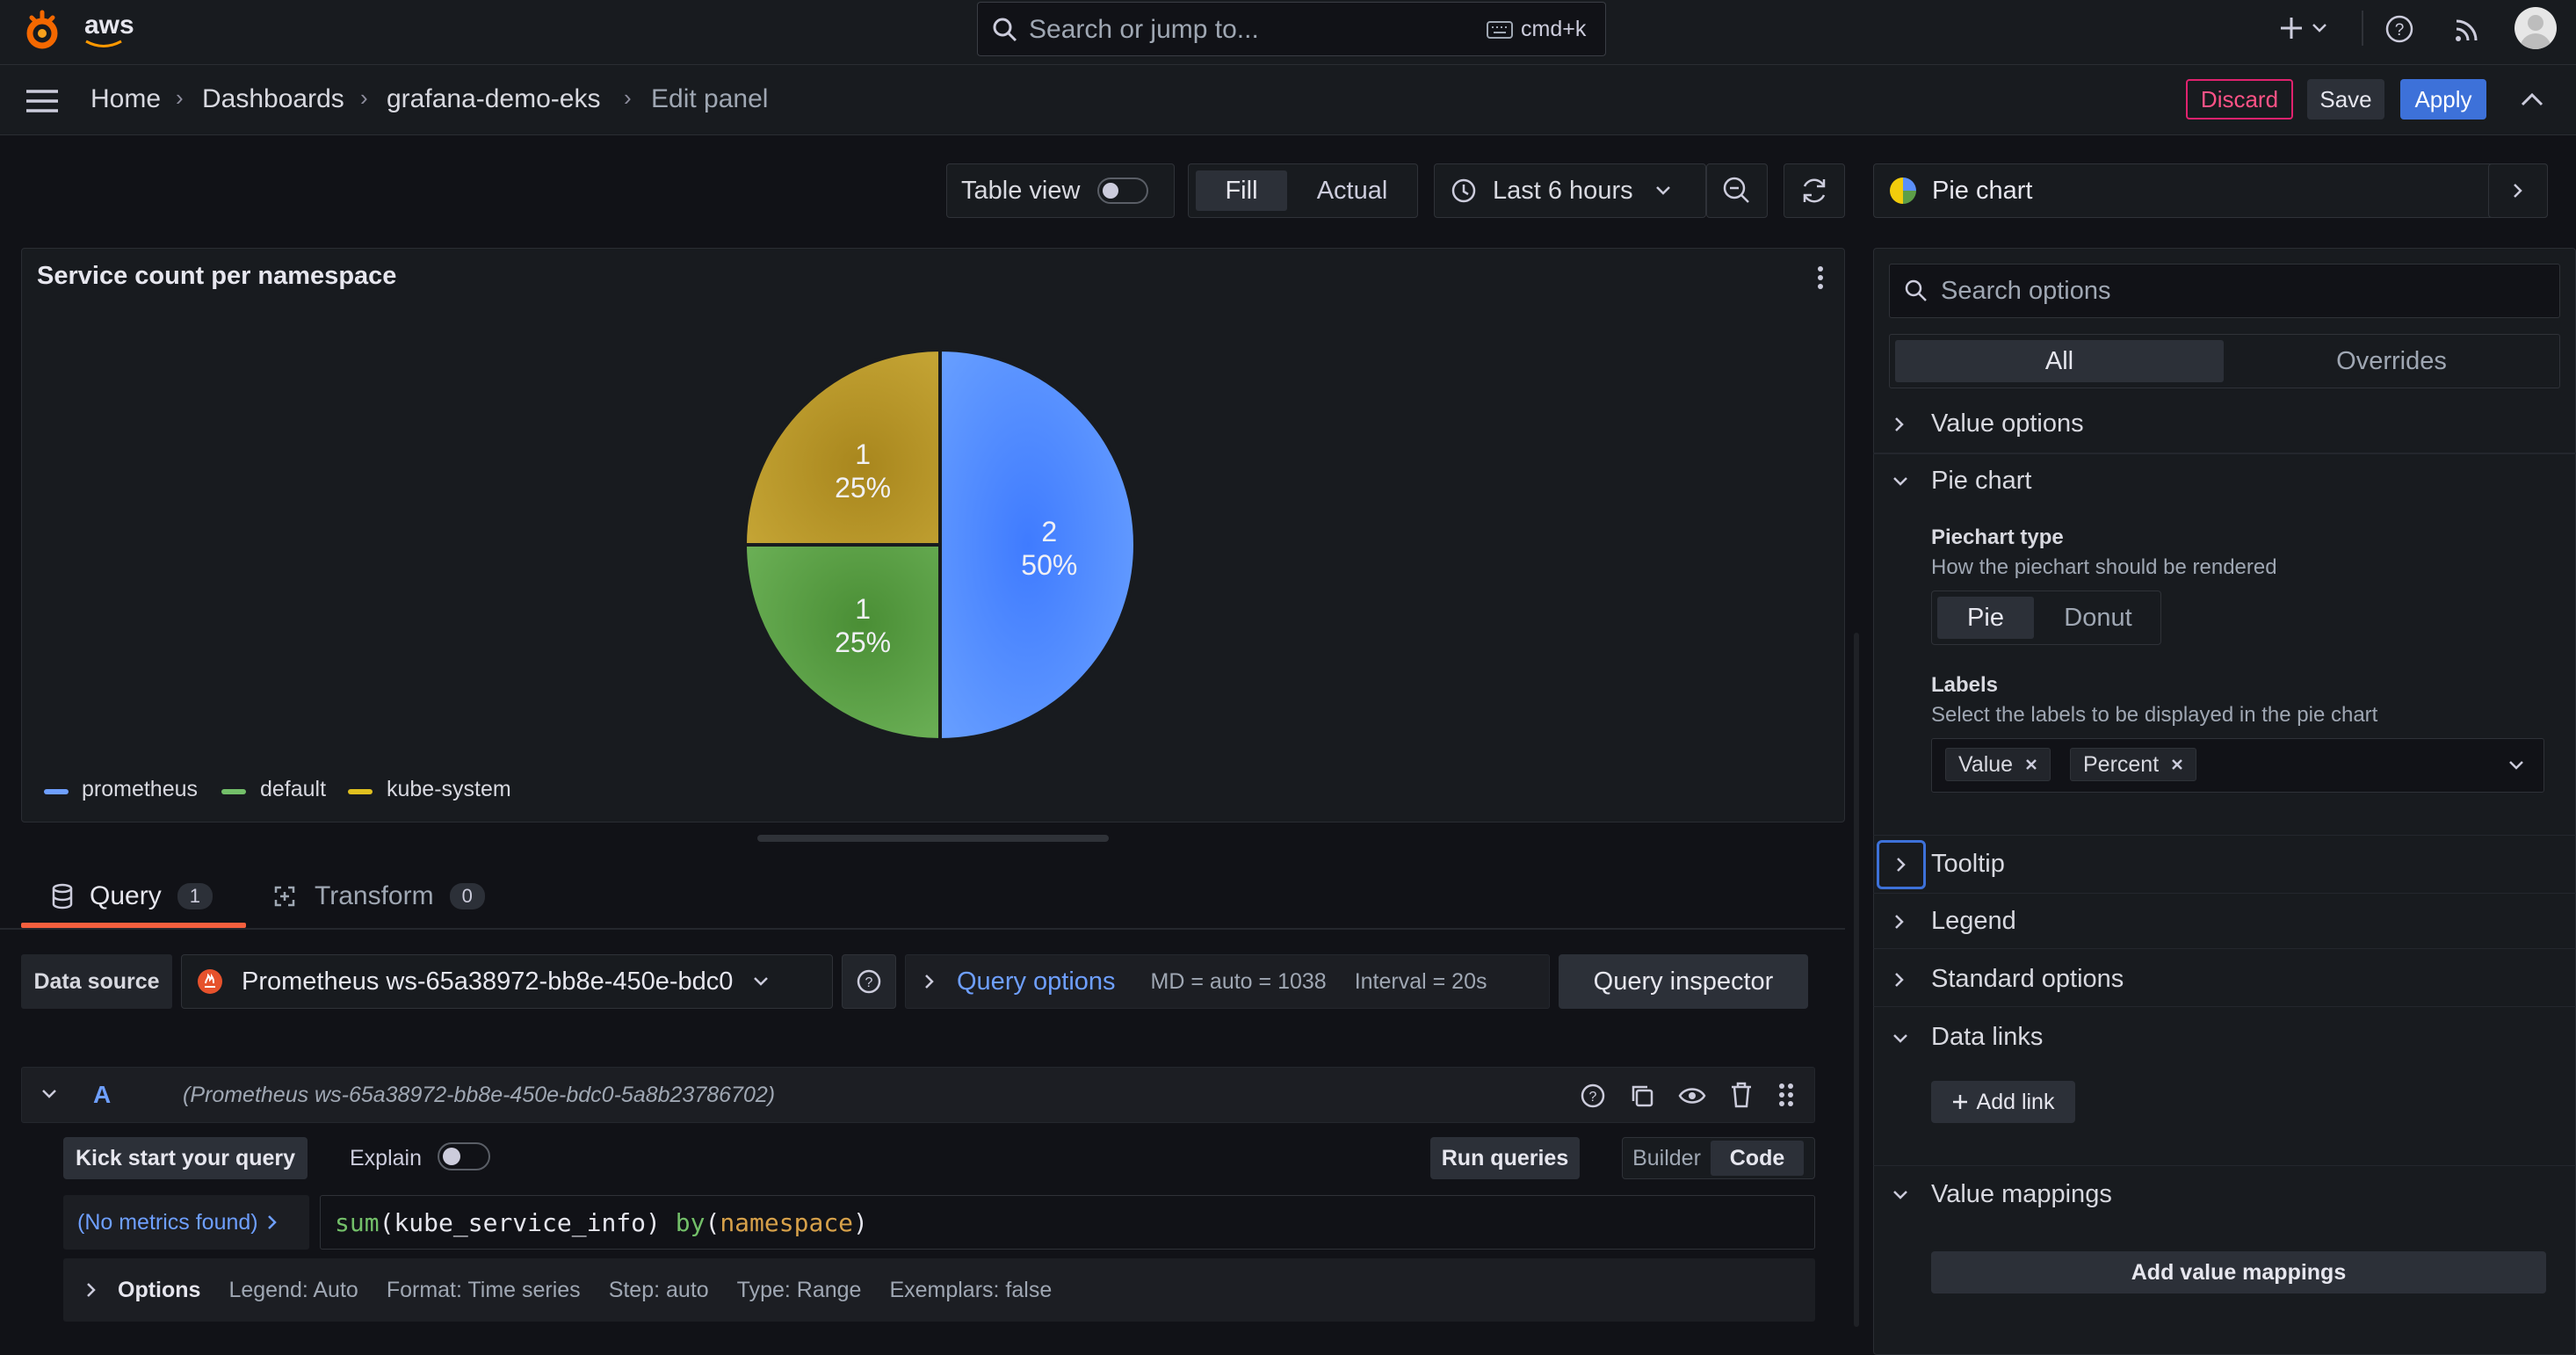  What do you see at coordinates (1241, 190) in the screenshot?
I see `fill-button: Fill` at bounding box center [1241, 190].